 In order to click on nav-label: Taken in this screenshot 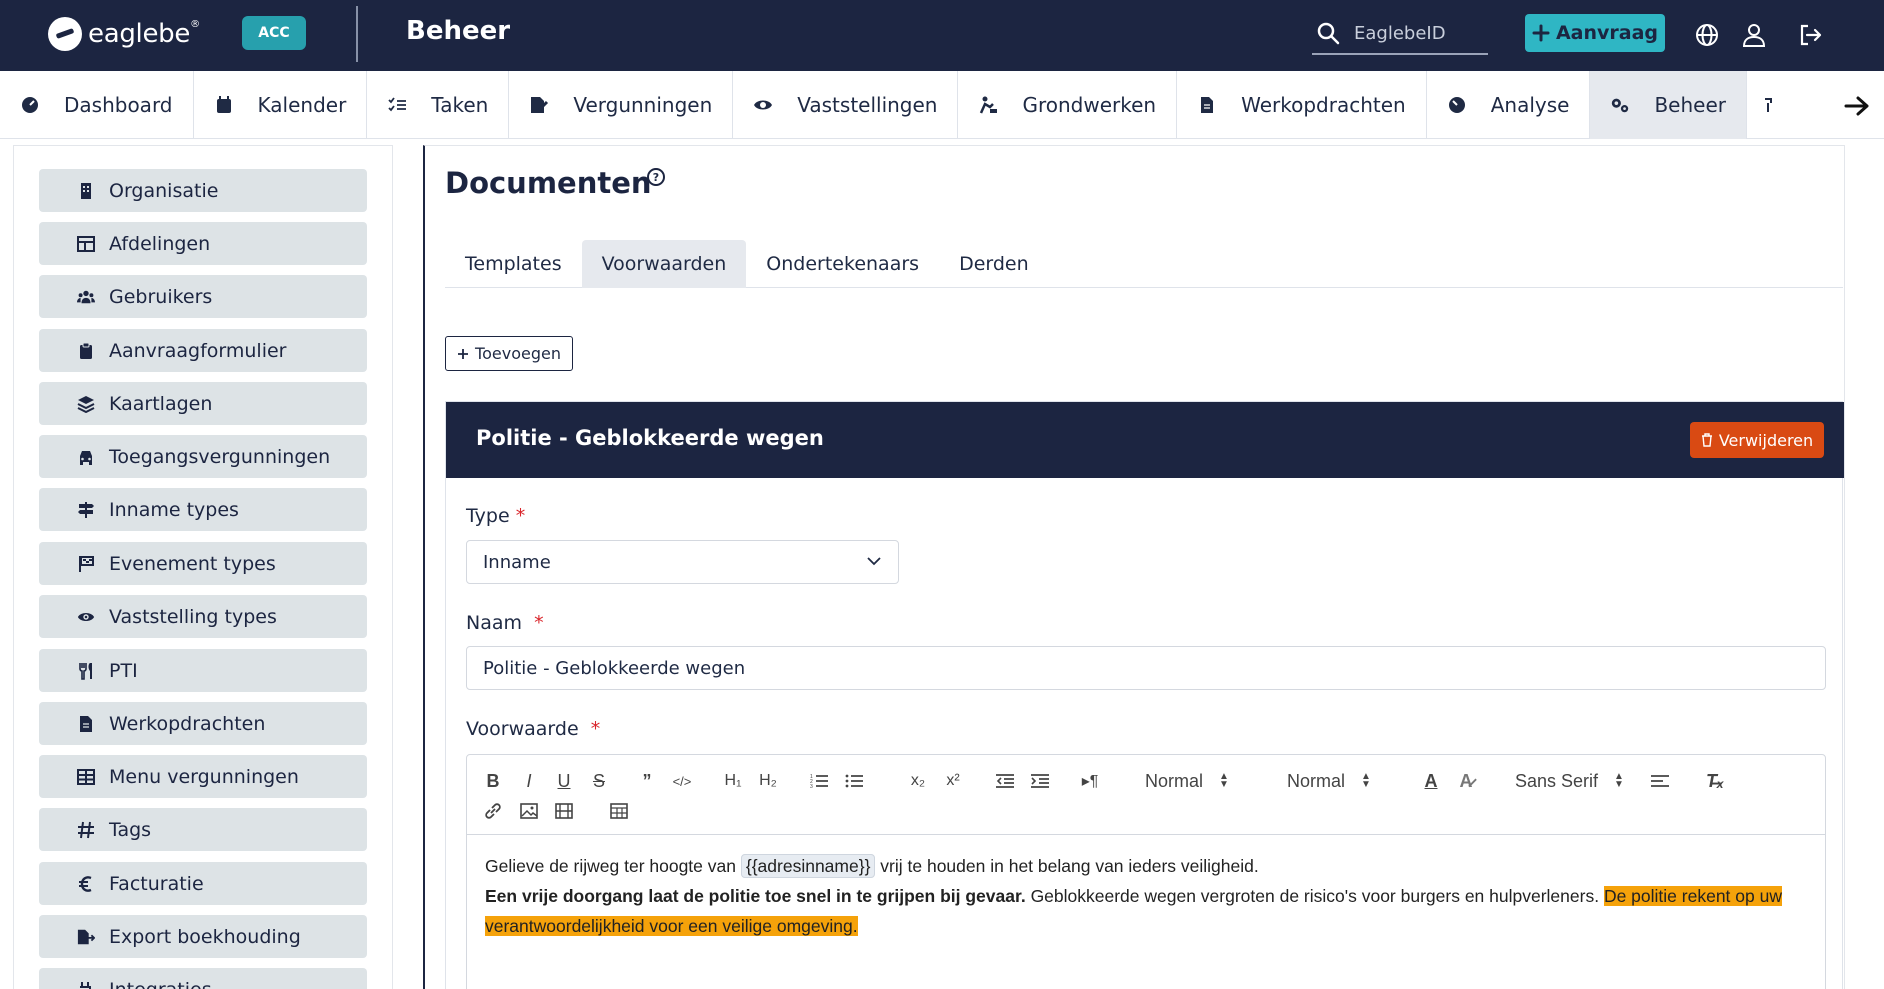, I will do `click(460, 105)`.